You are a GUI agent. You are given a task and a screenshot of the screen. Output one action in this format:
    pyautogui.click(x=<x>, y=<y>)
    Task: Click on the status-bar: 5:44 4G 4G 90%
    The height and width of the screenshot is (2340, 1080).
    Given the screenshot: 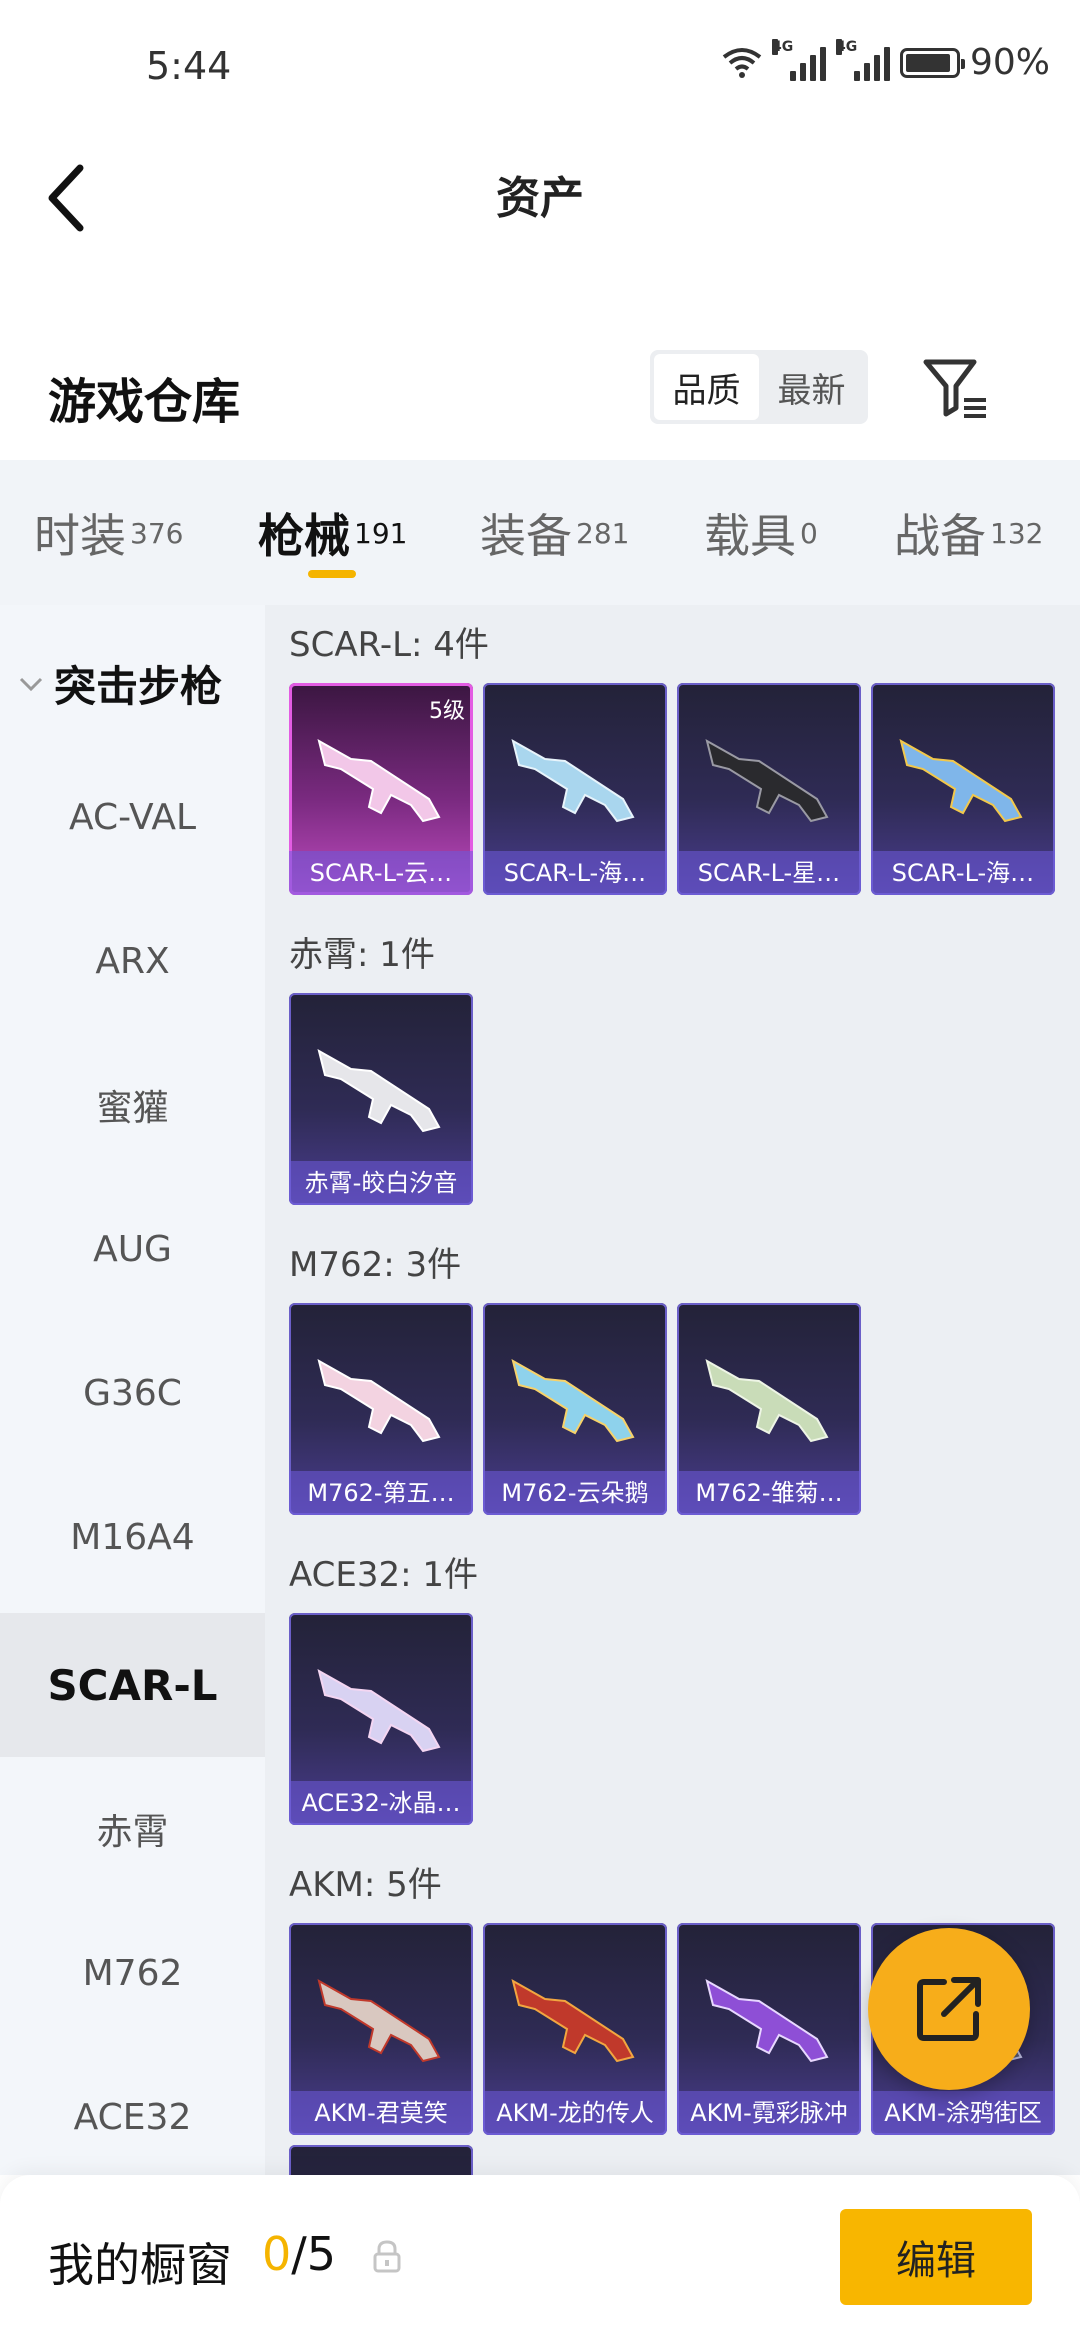 What is the action you would take?
    pyautogui.click(x=540, y=65)
    